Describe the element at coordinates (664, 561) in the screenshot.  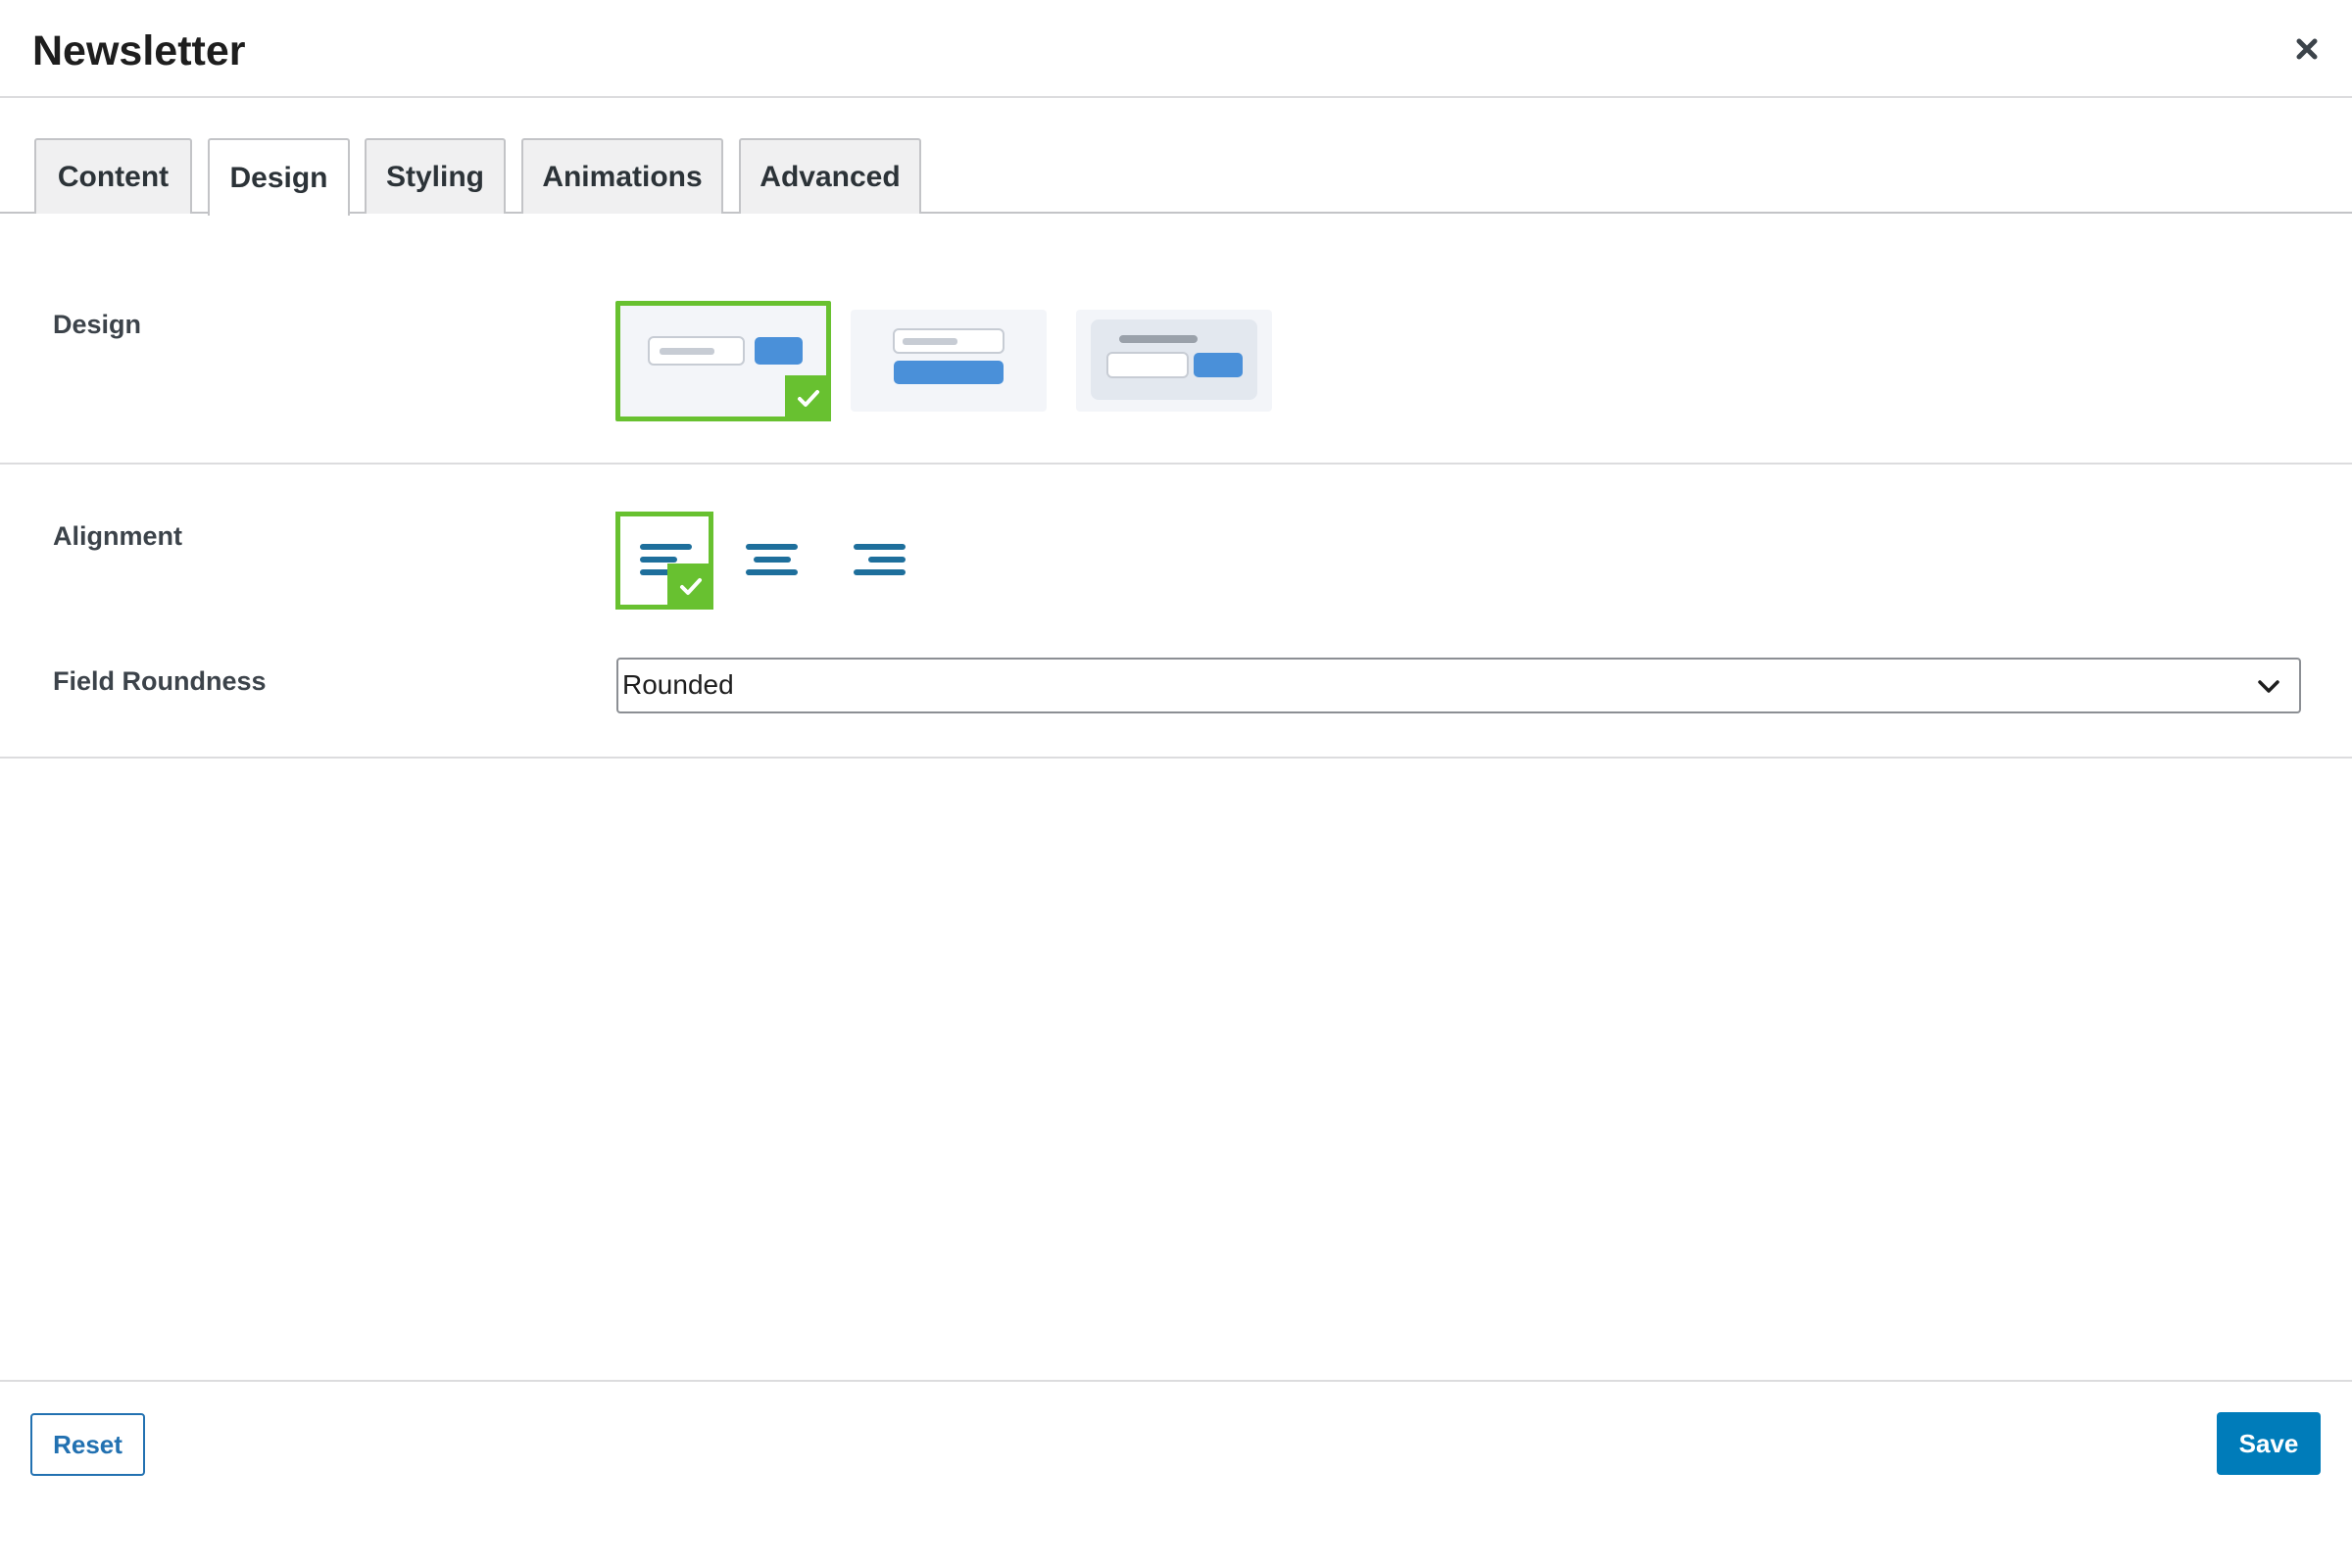
I see `align-left-option` at that location.